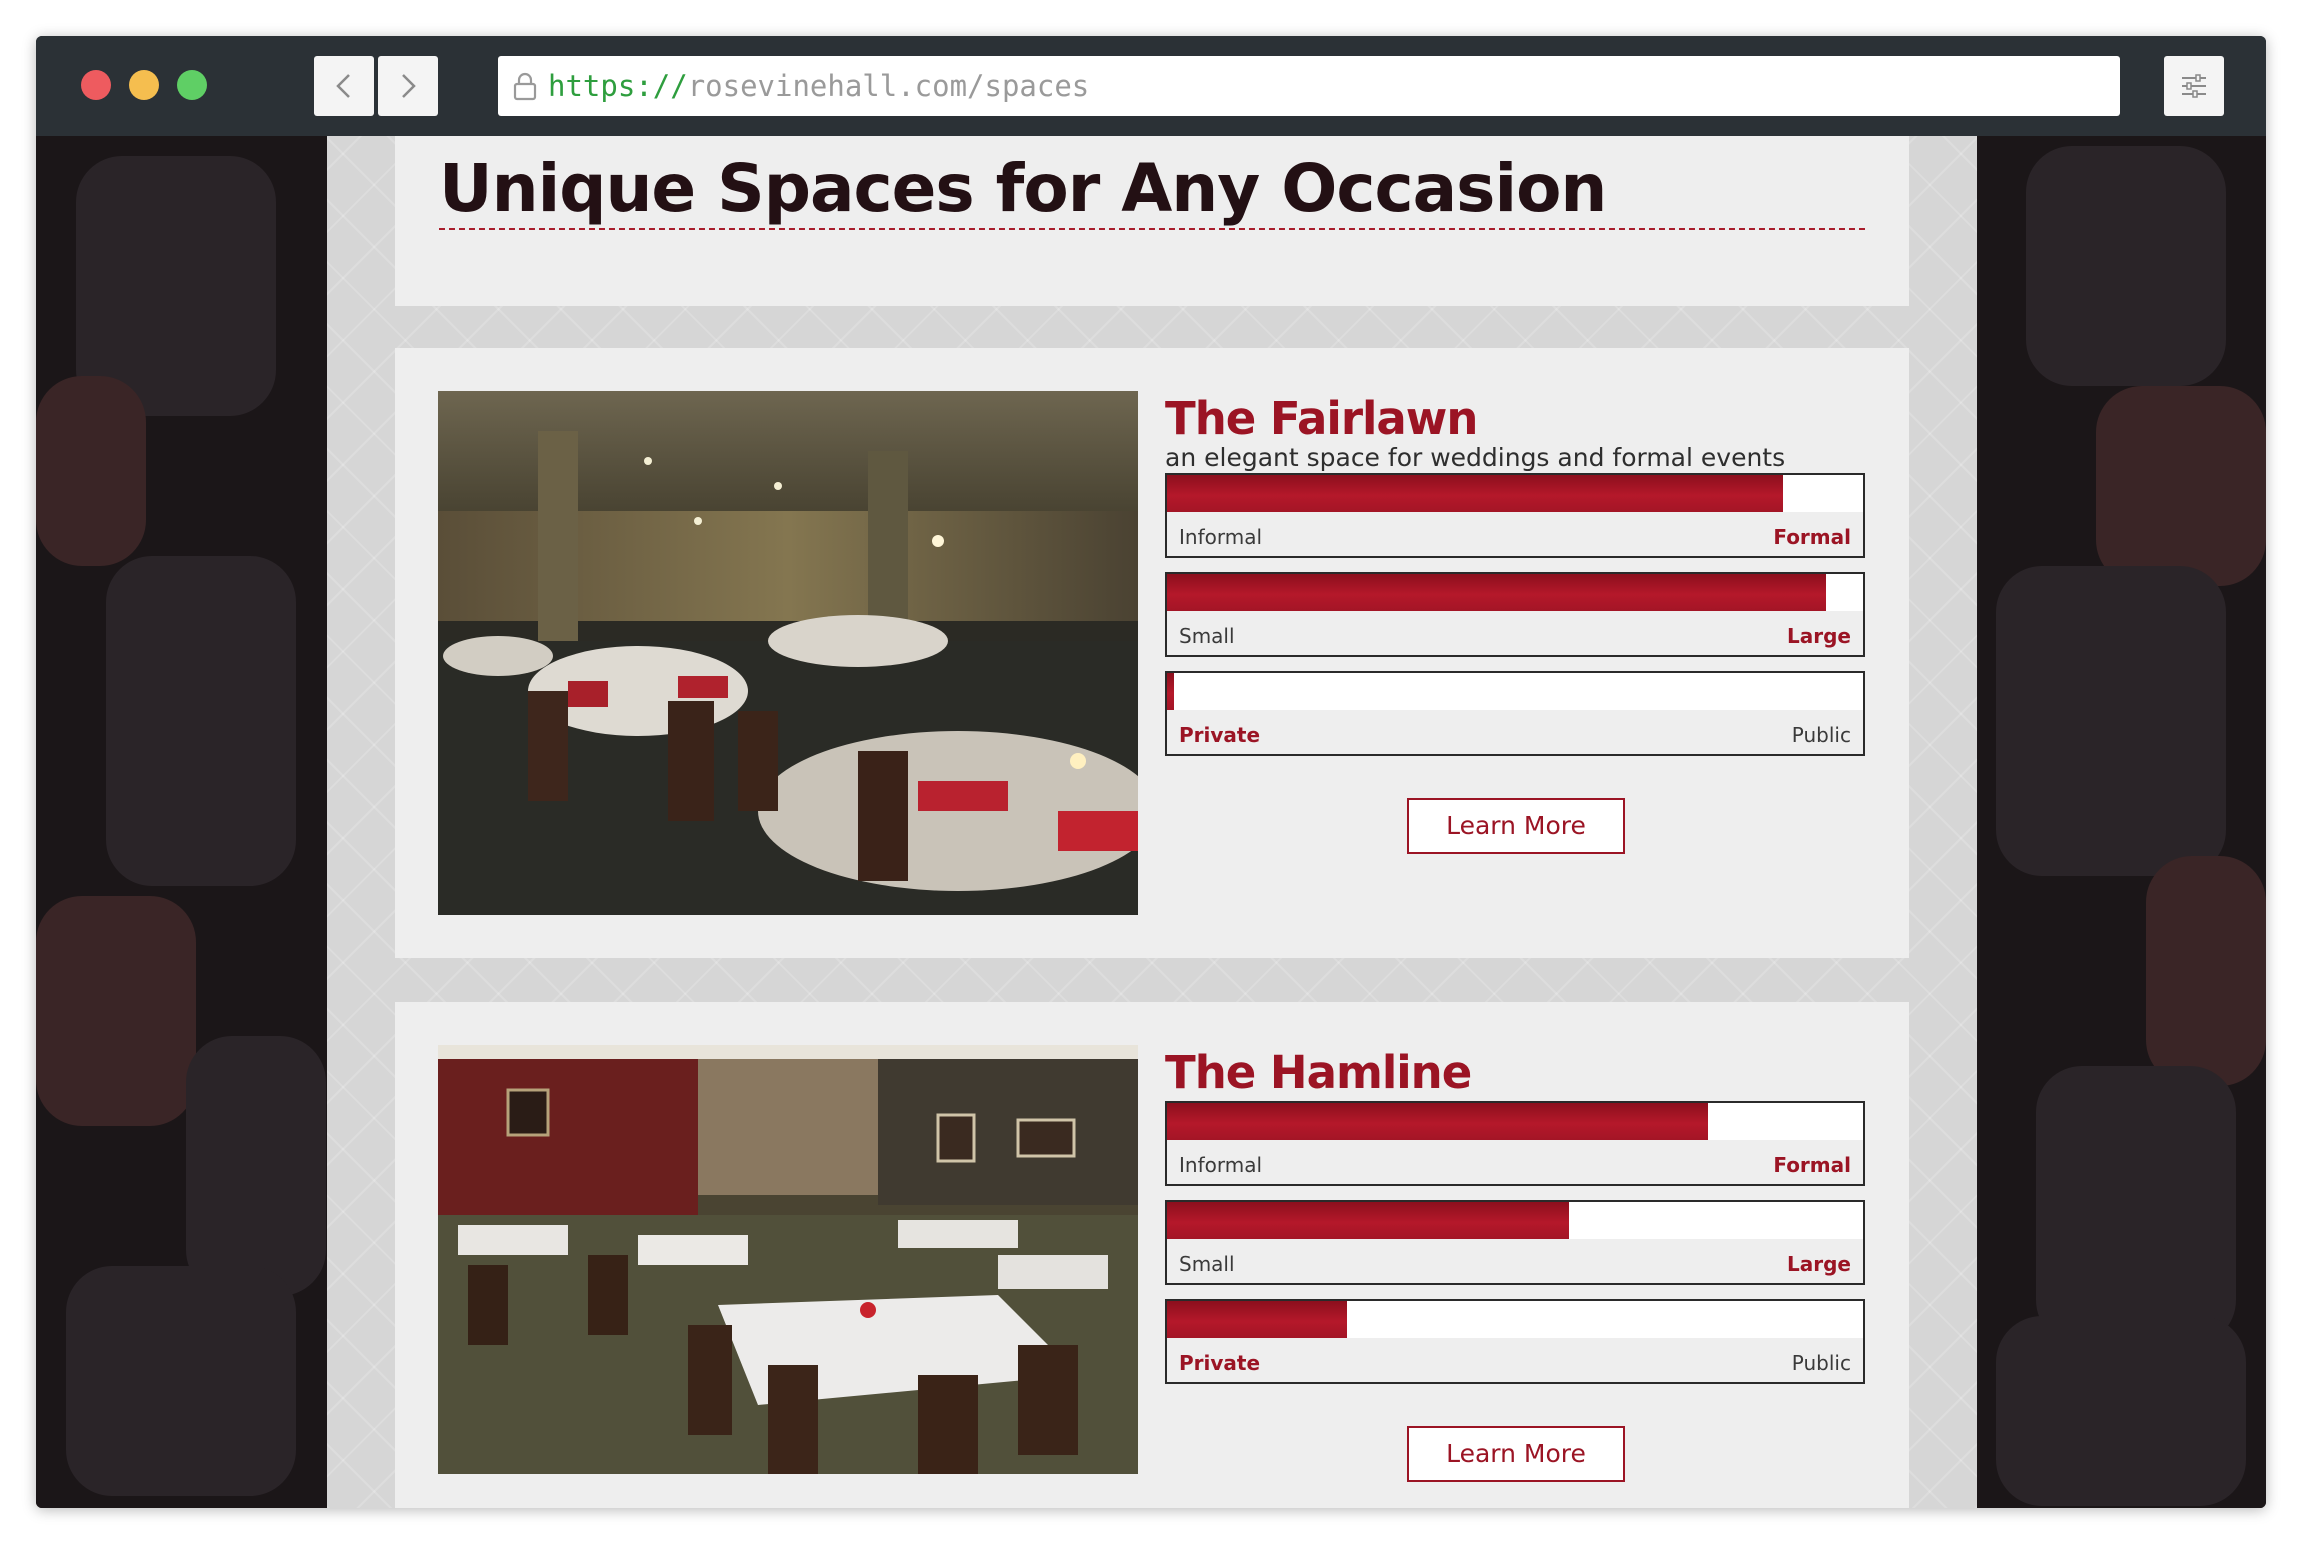  Describe the element at coordinates (192, 85) in the screenshot. I see `maximize-window-button` at that location.